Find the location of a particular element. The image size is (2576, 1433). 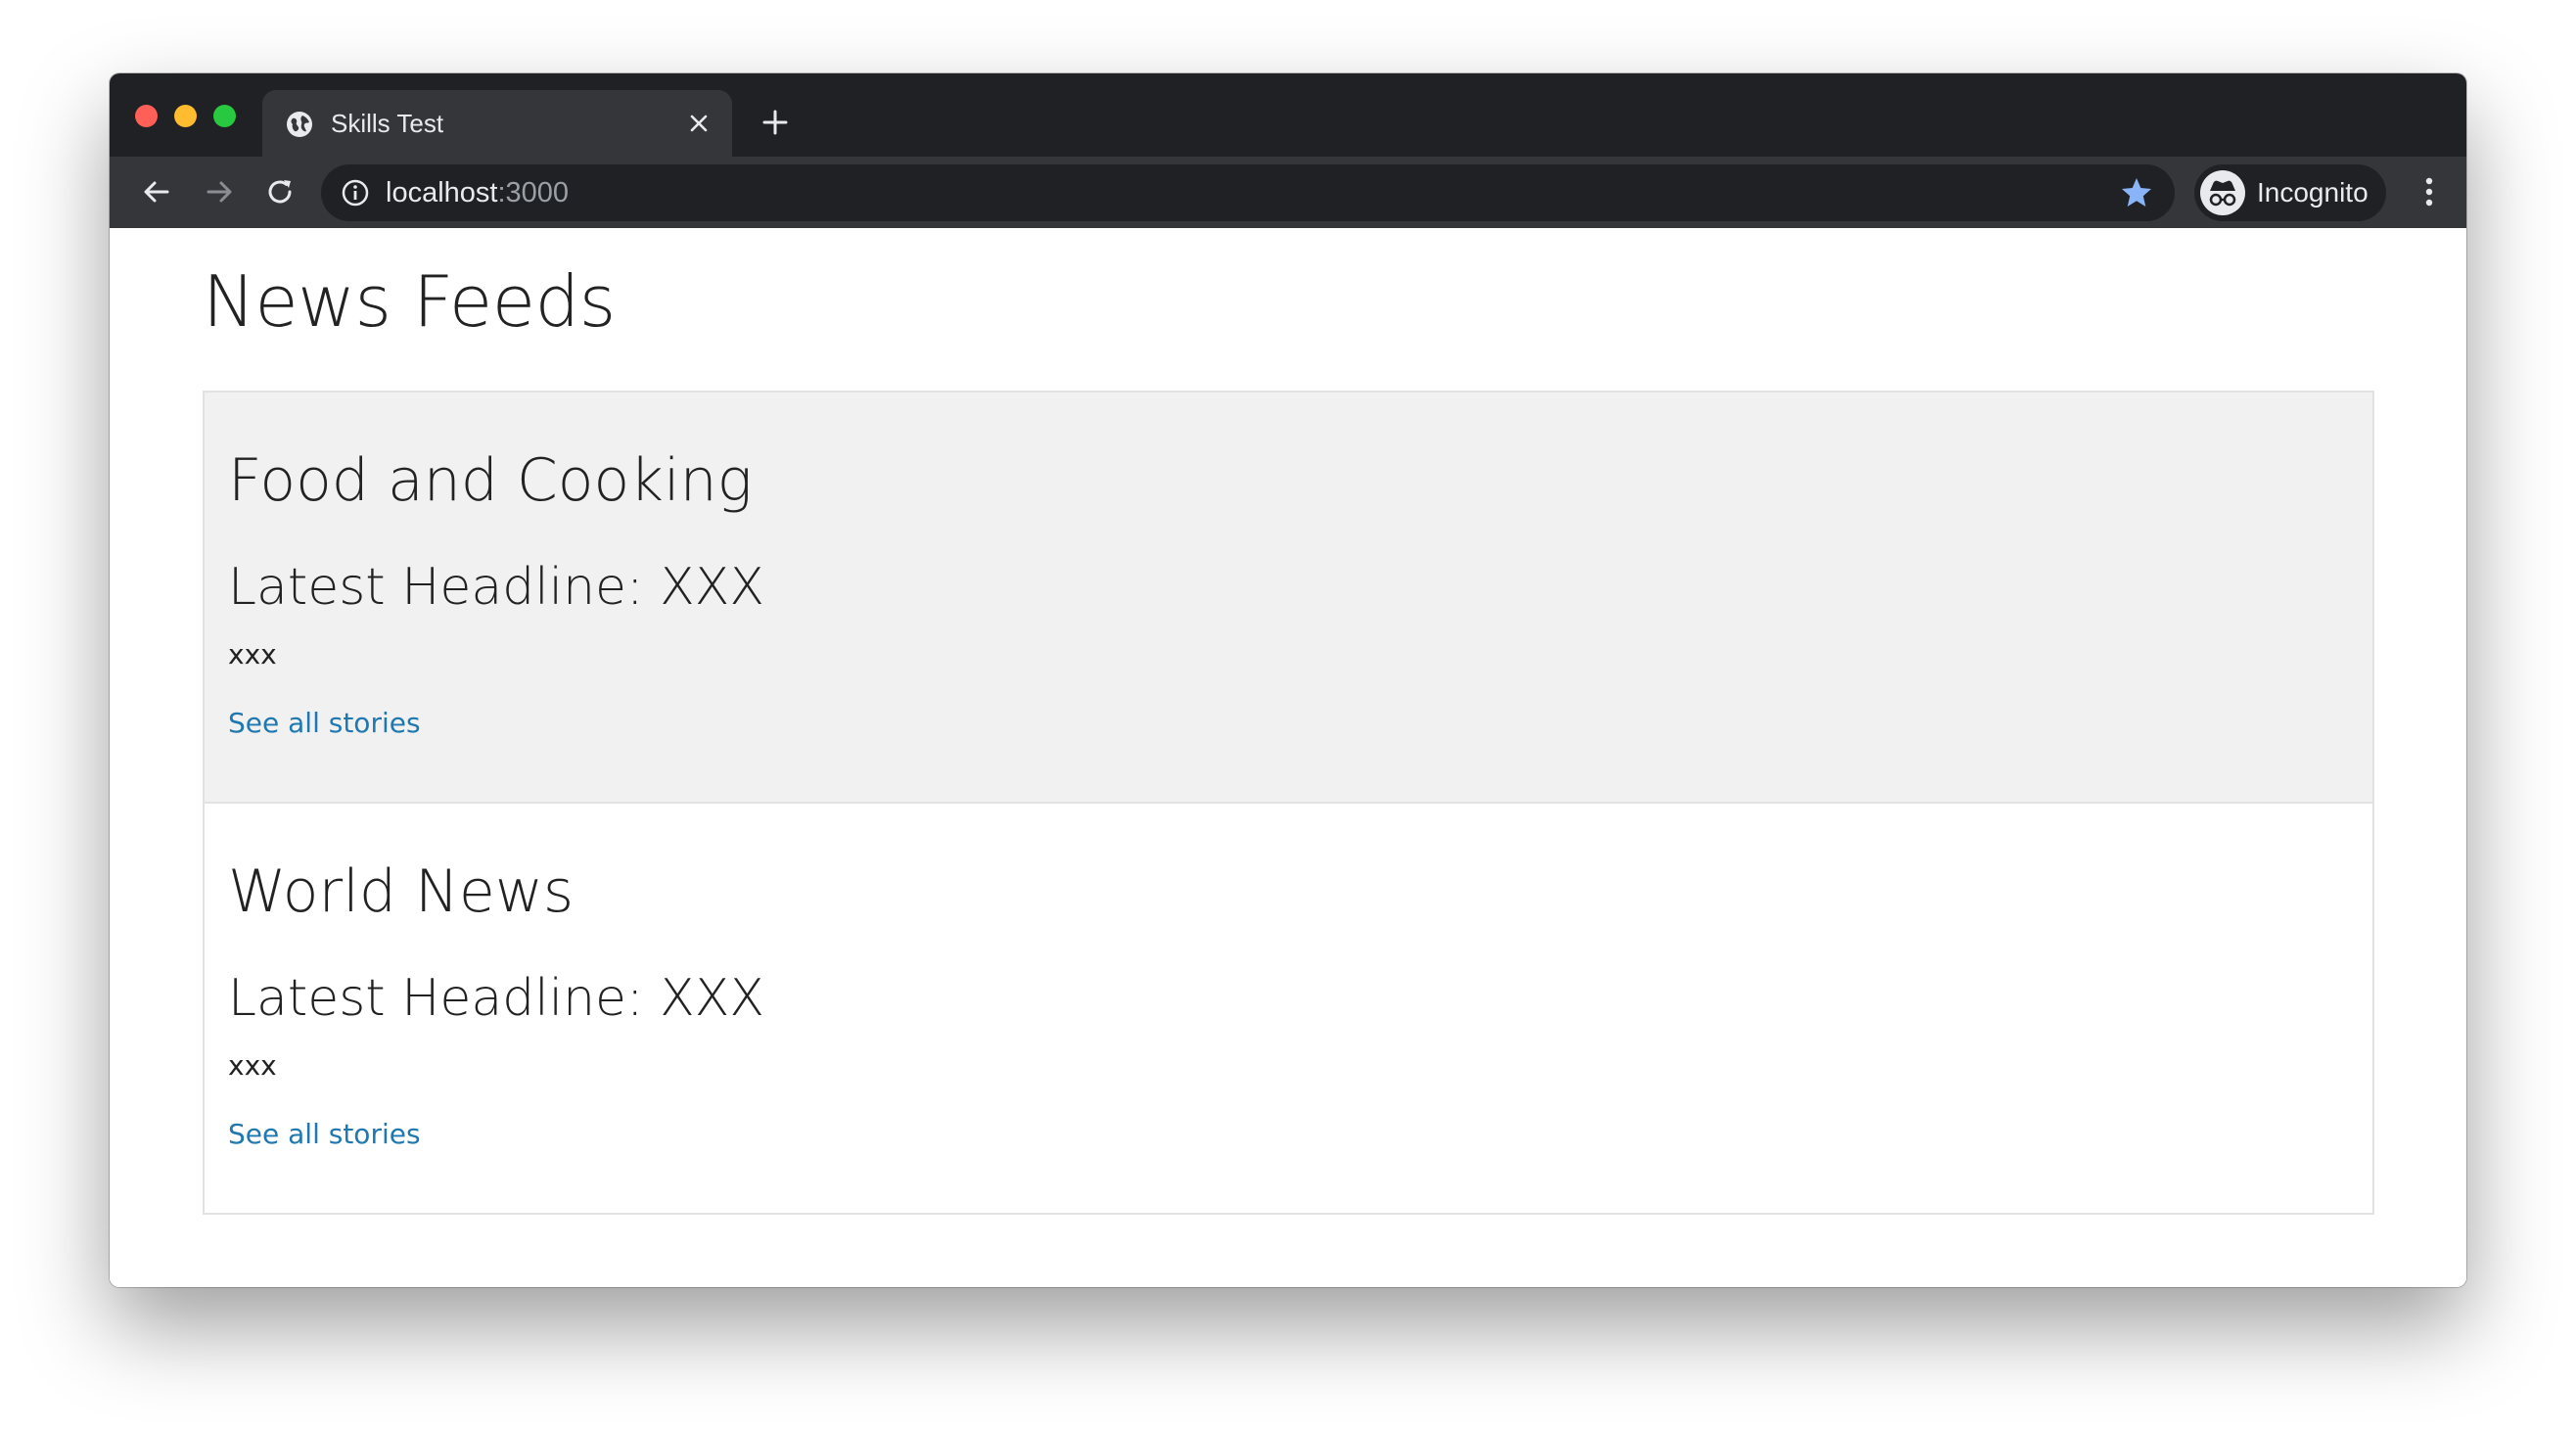

back-arrow-icon is located at coordinates (157, 191).